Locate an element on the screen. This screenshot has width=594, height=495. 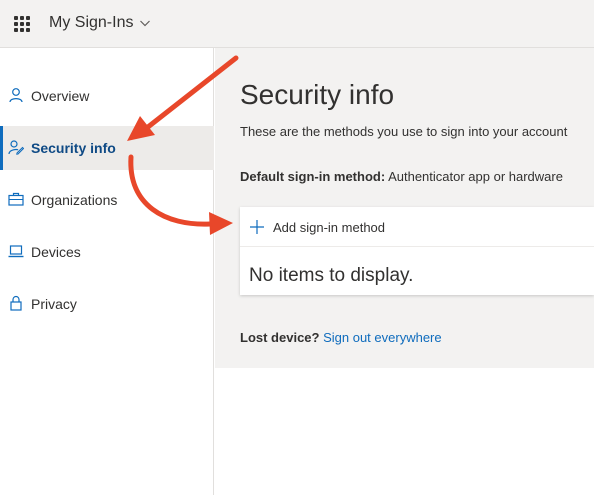
app-title-menu: My Sign-Ins is located at coordinates (100, 23).